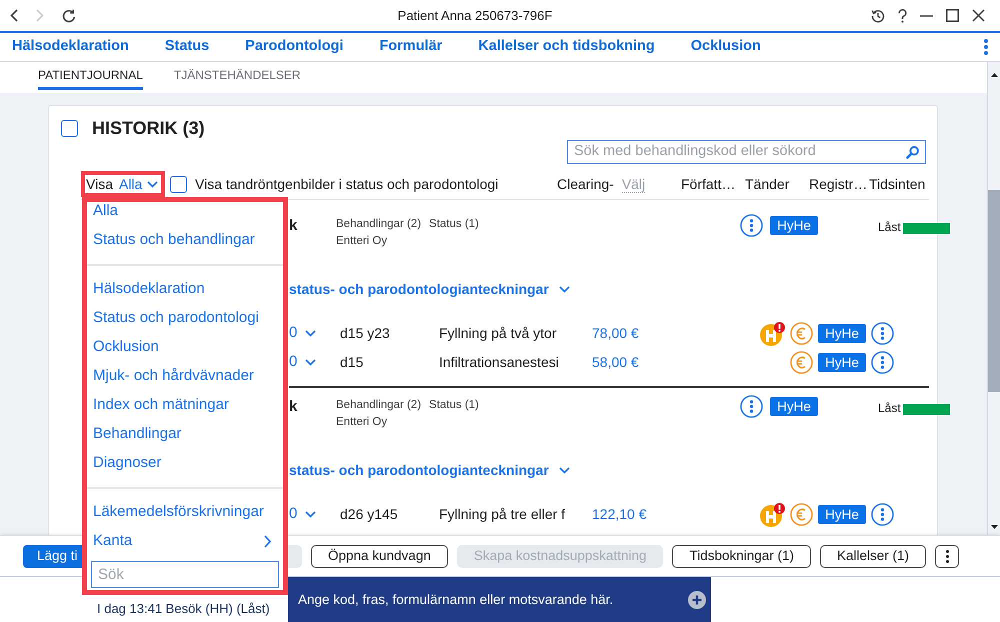 The height and width of the screenshot is (622, 1000). I want to click on scroll-down-icon, so click(994, 527).